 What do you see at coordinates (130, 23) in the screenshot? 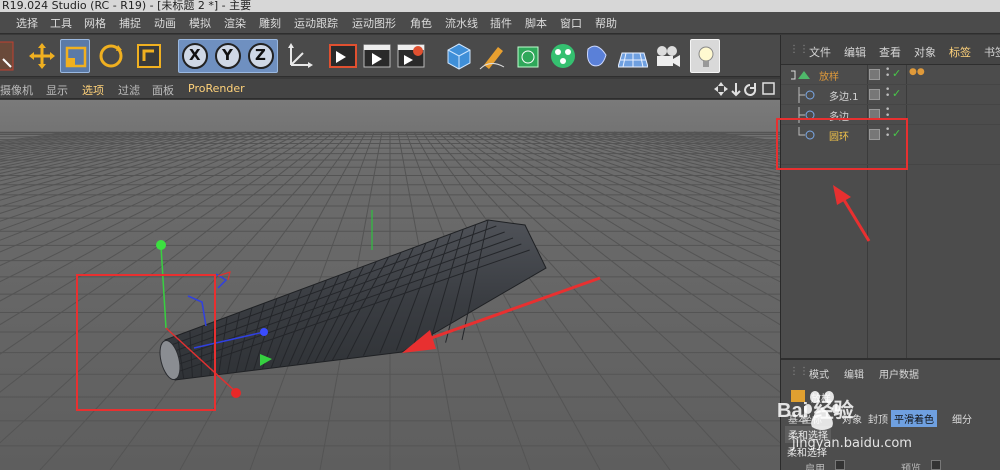
I see `menu-snap: 捕捉` at bounding box center [130, 23].